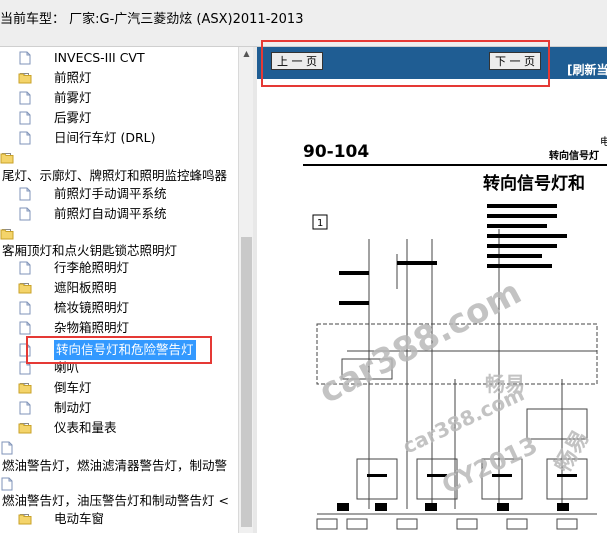 This screenshot has width=607, height=533. What do you see at coordinates (119, 448) in the screenshot?
I see `tree-item` at bounding box center [119, 448].